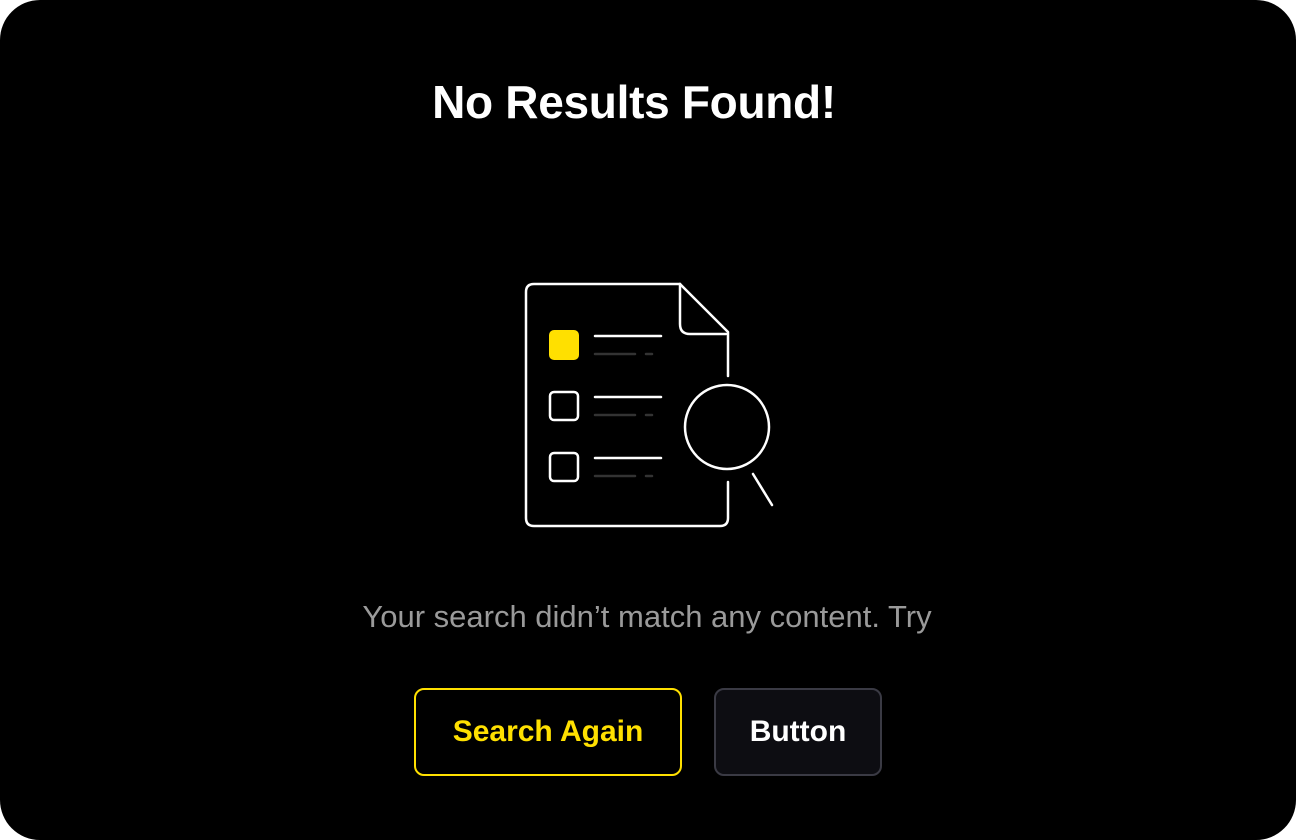  I want to click on checklist-item-checked, so click(606, 345).